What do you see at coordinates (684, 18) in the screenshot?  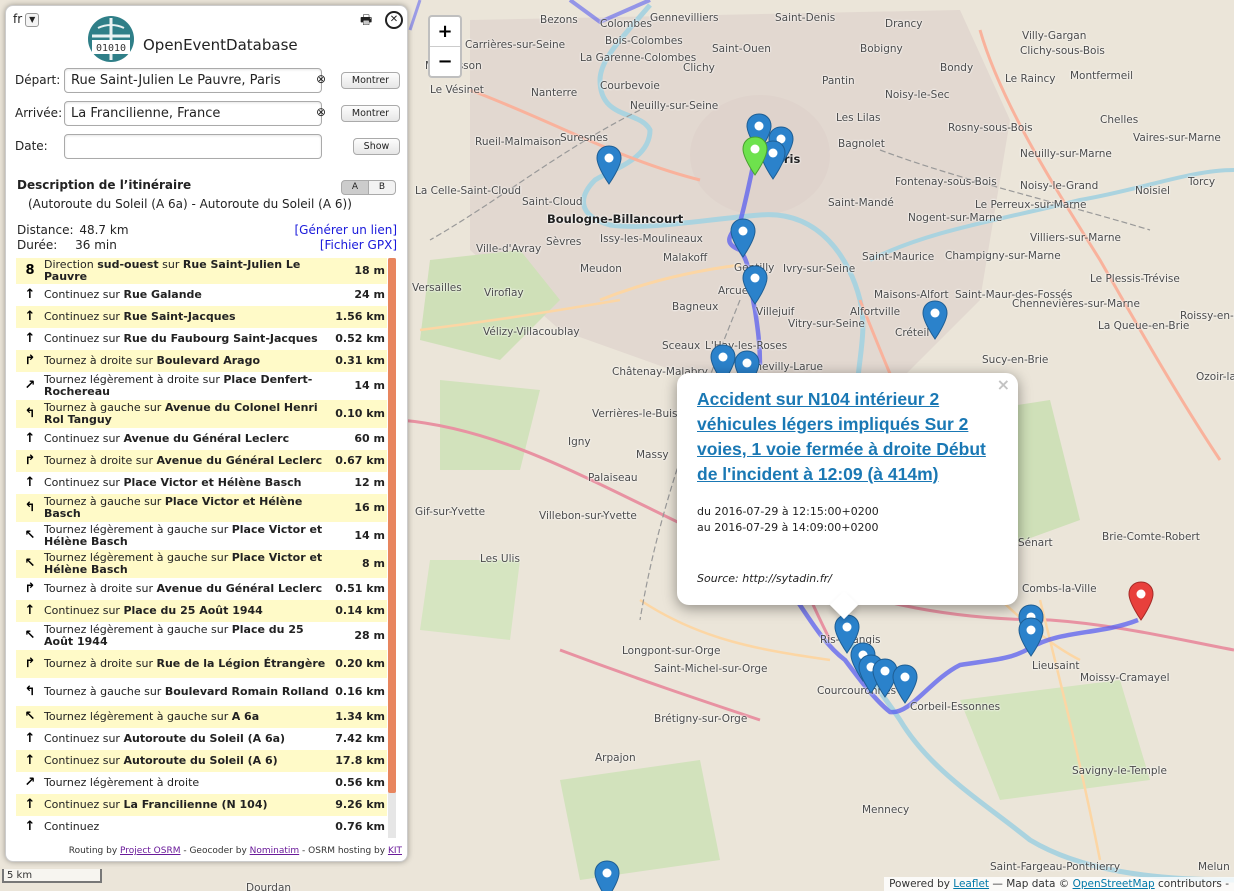 I see `place-label: Gennevilliers` at bounding box center [684, 18].